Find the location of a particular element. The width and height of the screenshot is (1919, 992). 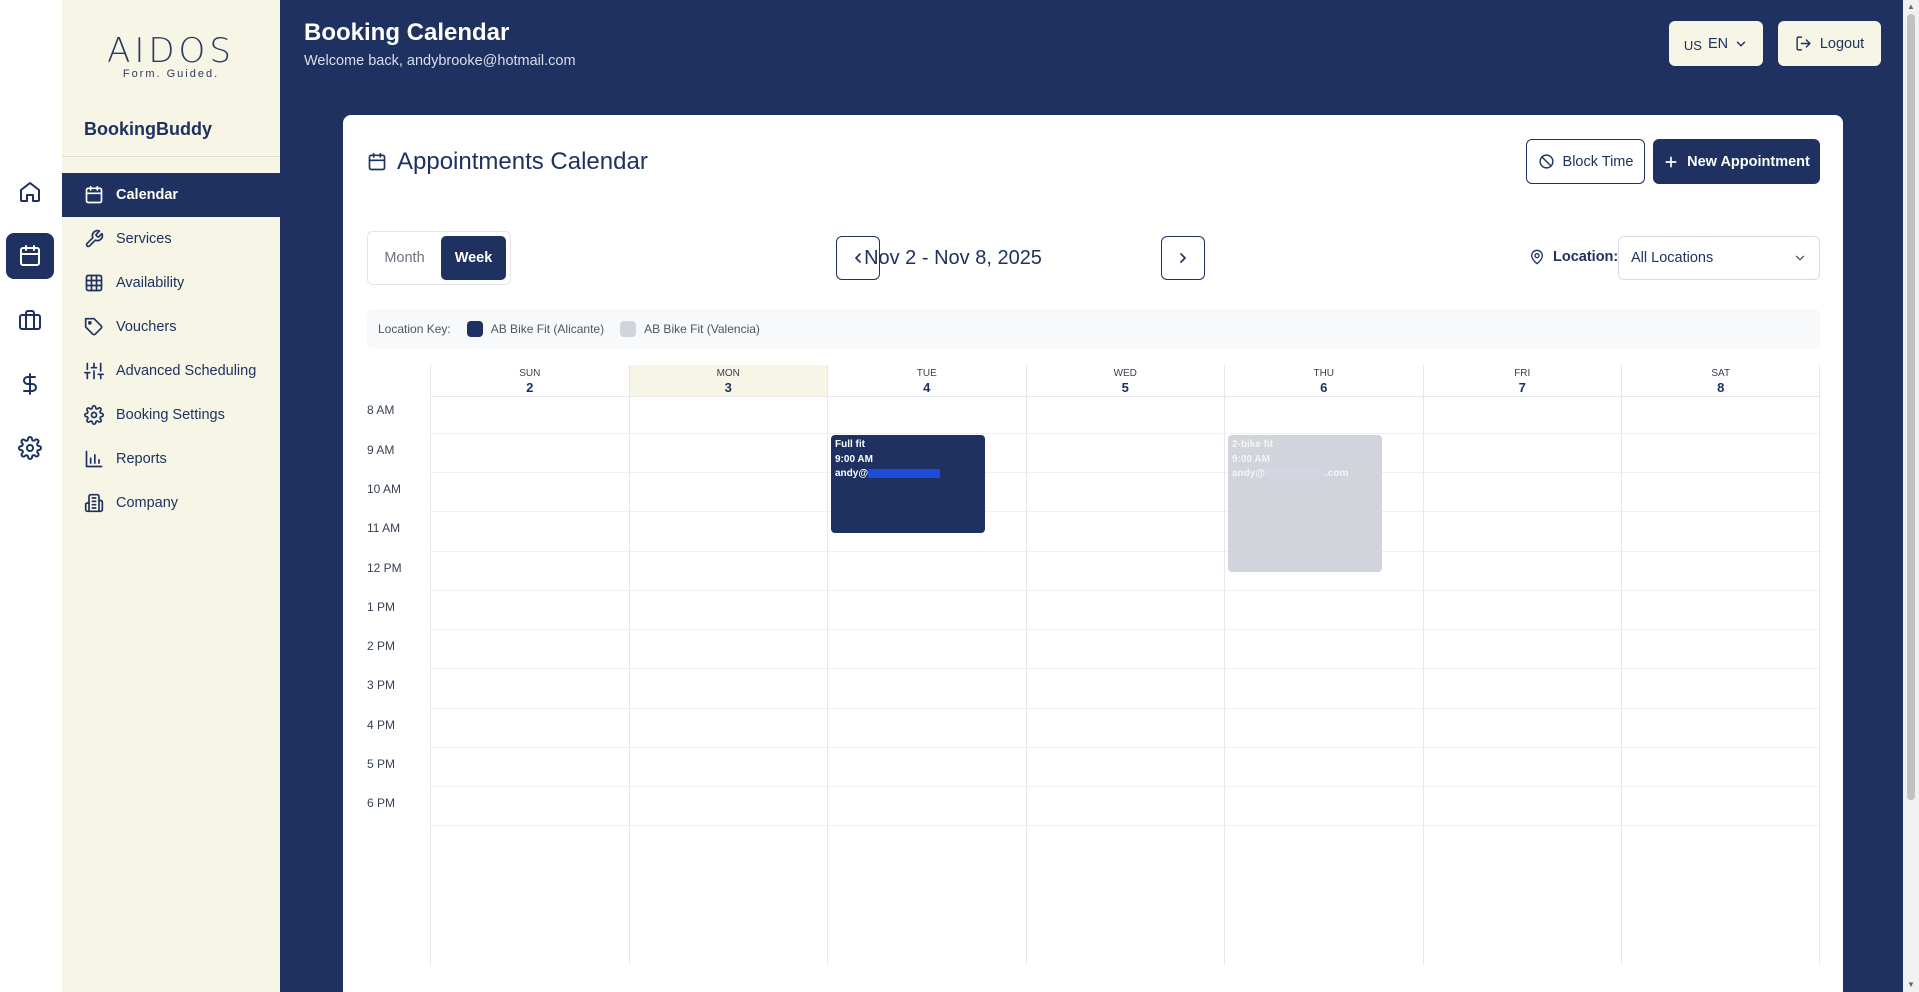

language-selector: US EN is located at coordinates (1716, 43).